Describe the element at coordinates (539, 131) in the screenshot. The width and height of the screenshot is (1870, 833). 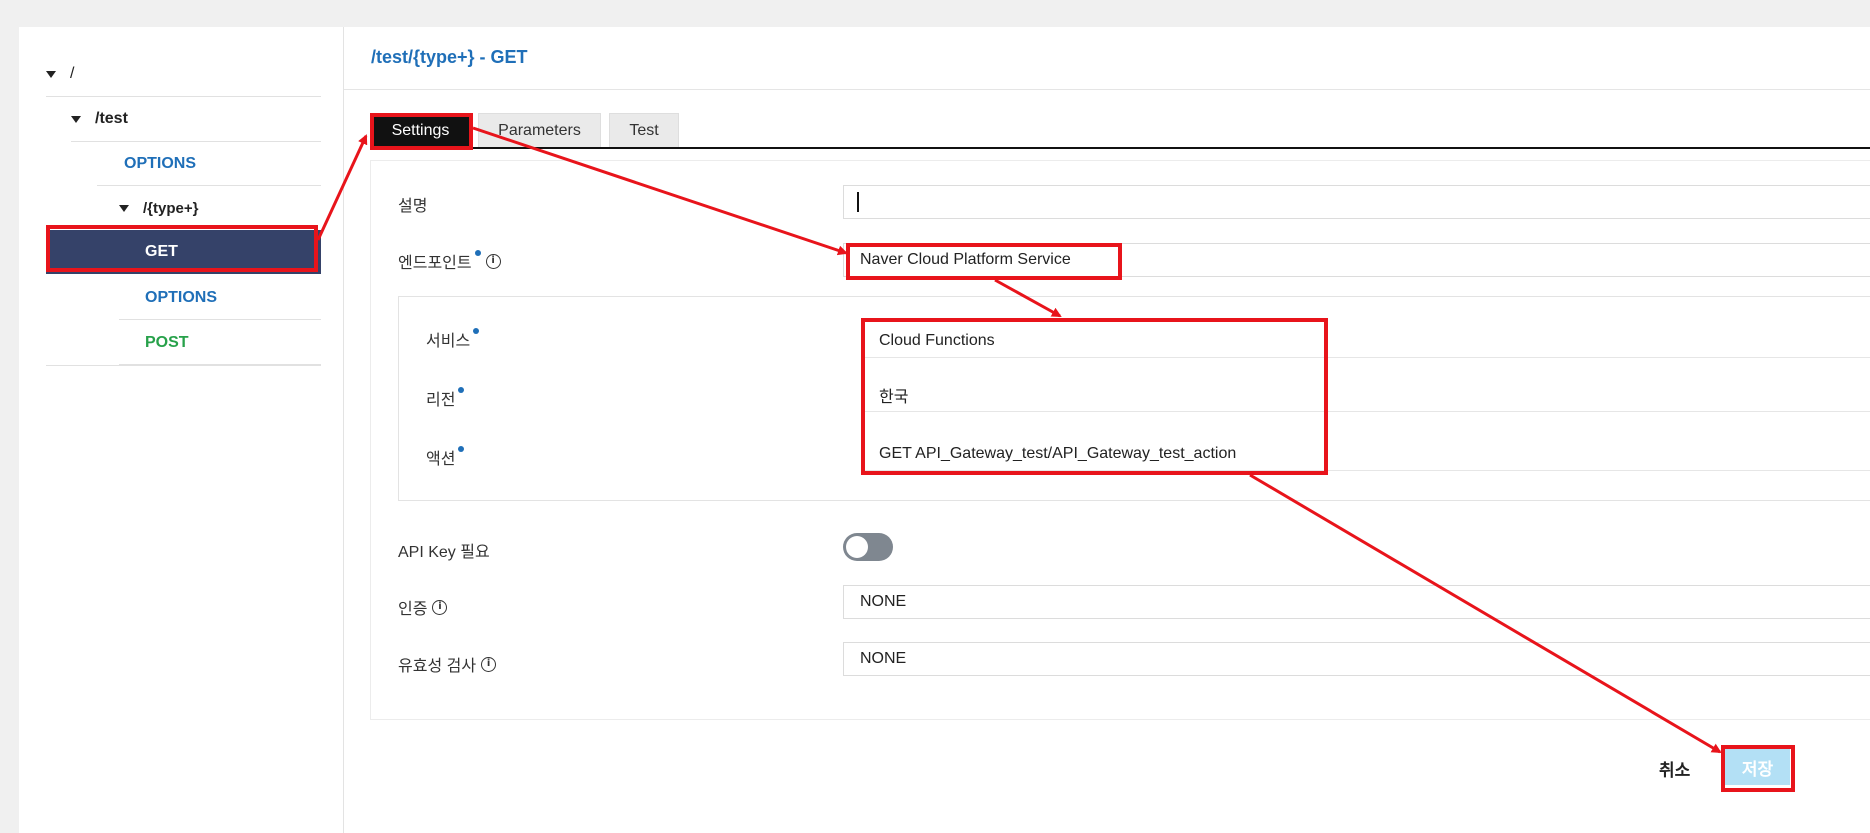
I see `tab-parameters: Parameters` at that location.